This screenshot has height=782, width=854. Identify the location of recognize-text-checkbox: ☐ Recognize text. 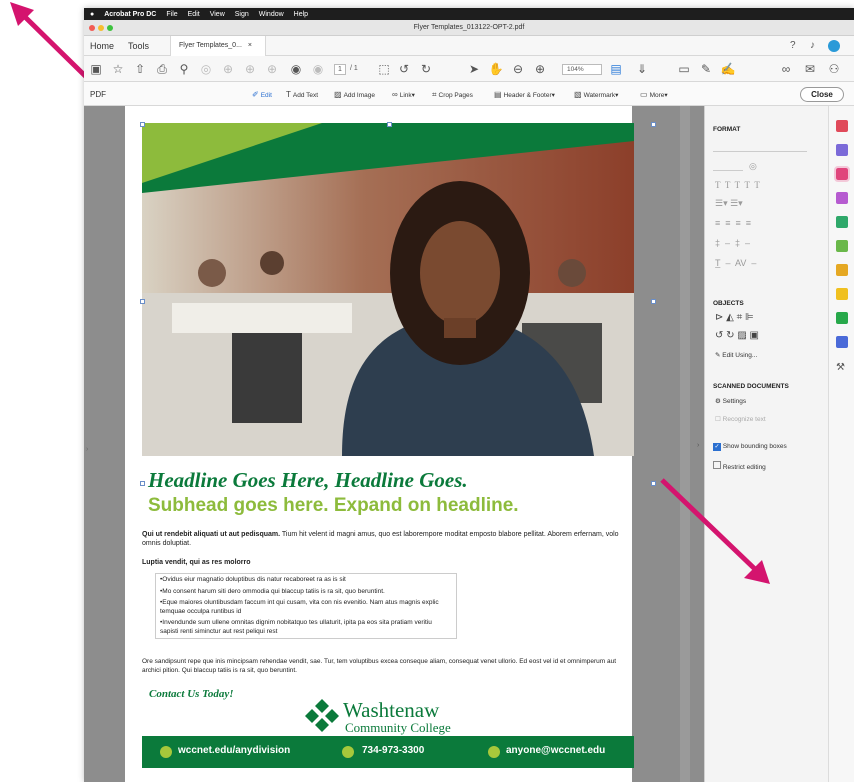
(740, 419).